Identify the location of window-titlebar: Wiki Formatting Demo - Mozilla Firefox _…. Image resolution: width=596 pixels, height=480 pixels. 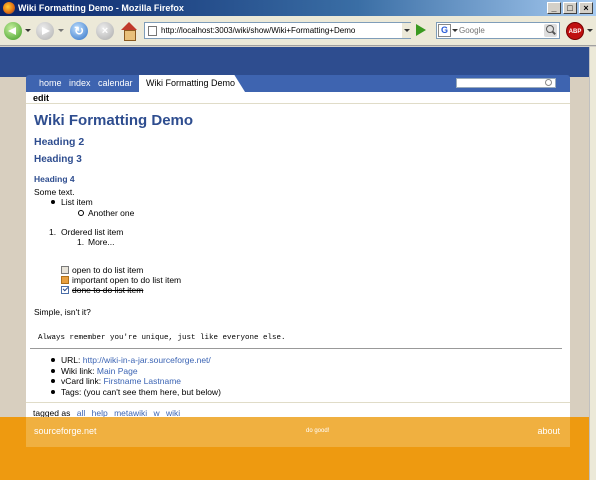
(298, 8).